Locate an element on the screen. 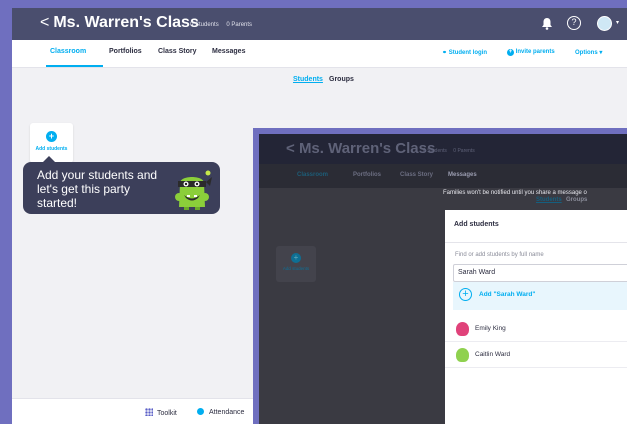 This screenshot has height=424, width=627. invite-parents-label: Invite parents is located at coordinates (535, 52).